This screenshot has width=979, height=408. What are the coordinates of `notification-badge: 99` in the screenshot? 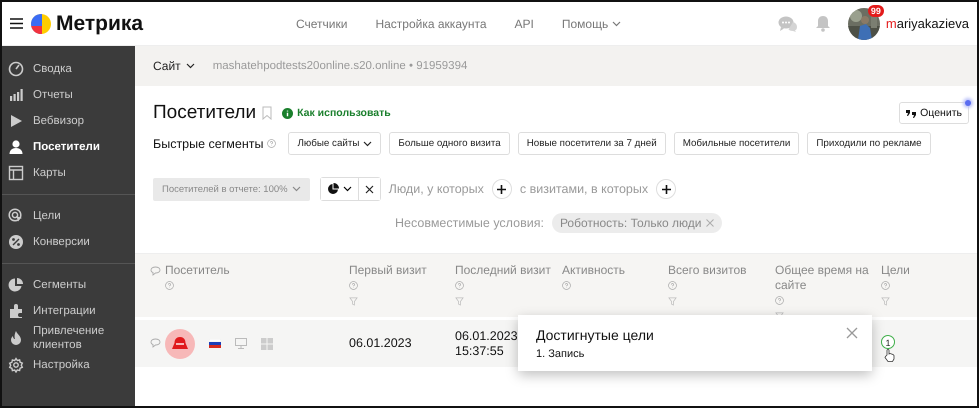 It's located at (876, 10).